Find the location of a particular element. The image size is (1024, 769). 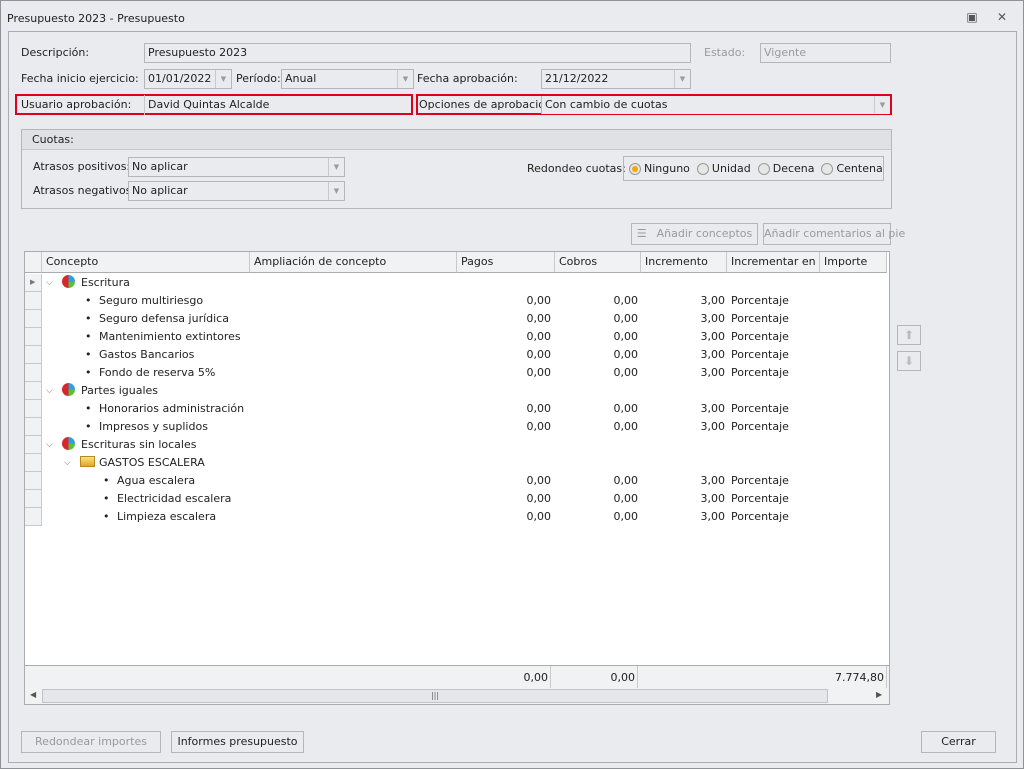

radio-unchecked-icon is located at coordinates (763, 168).